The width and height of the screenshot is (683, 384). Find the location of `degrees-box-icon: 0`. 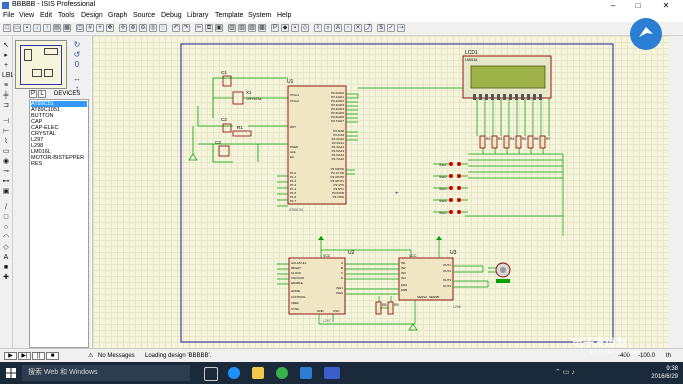

degrees-box-icon: 0 is located at coordinates (77, 64).